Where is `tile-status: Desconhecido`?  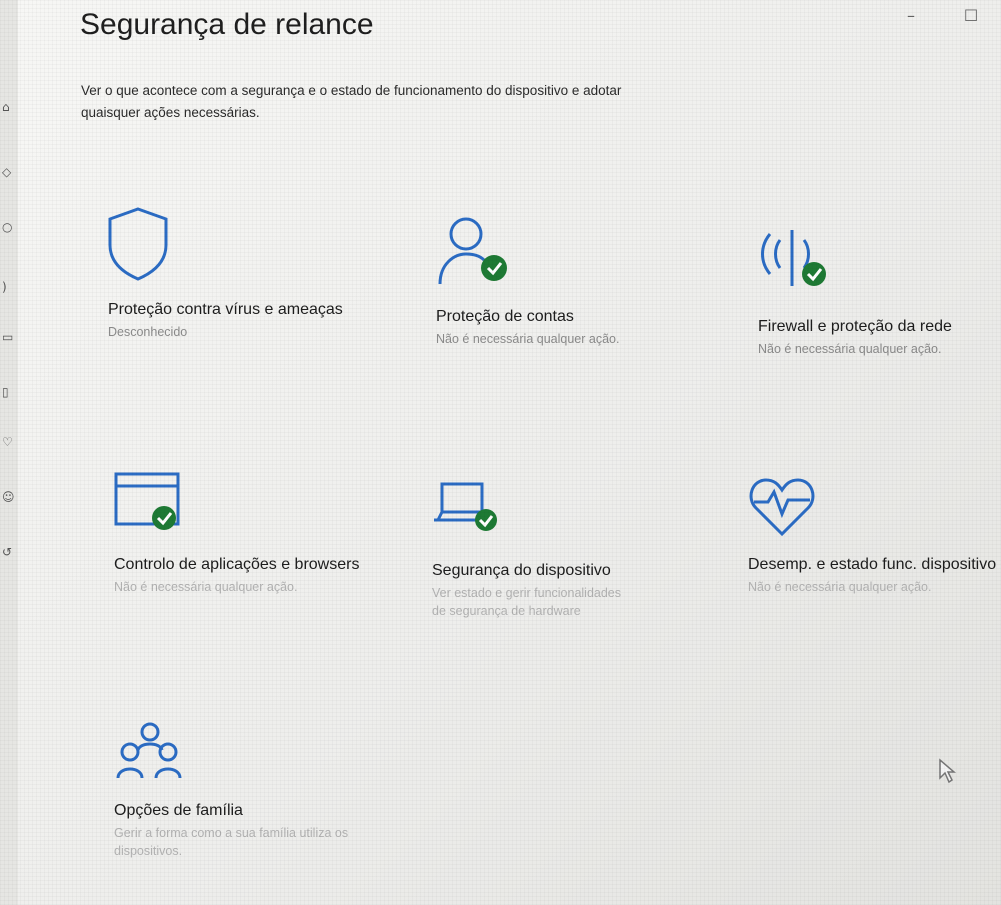 tile-status: Desconhecido is located at coordinates (148, 332).